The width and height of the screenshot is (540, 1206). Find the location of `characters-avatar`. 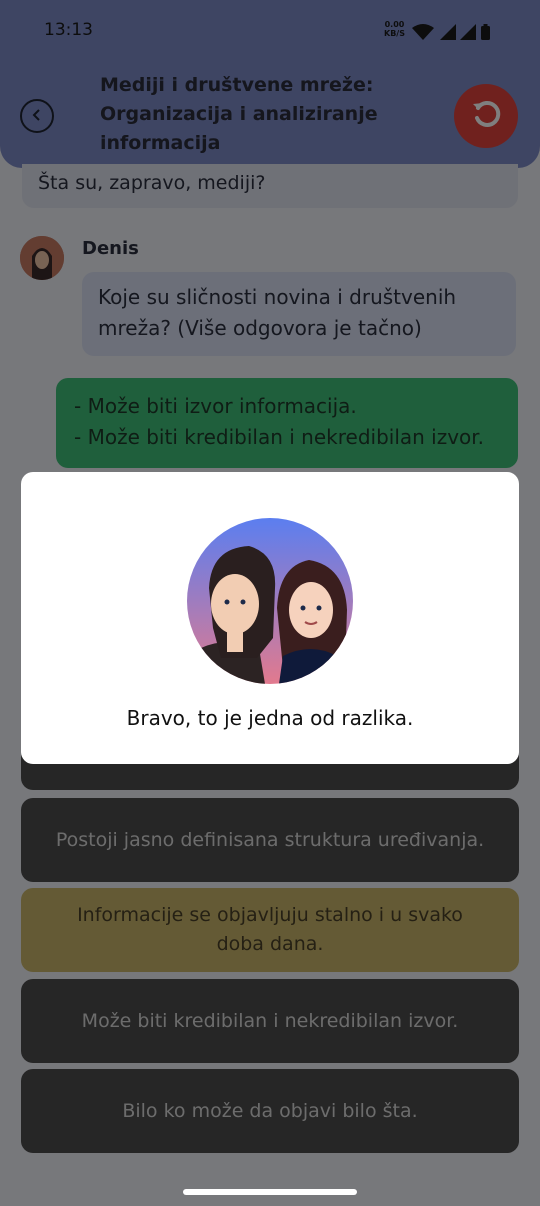

characters-avatar is located at coordinates (270, 601).